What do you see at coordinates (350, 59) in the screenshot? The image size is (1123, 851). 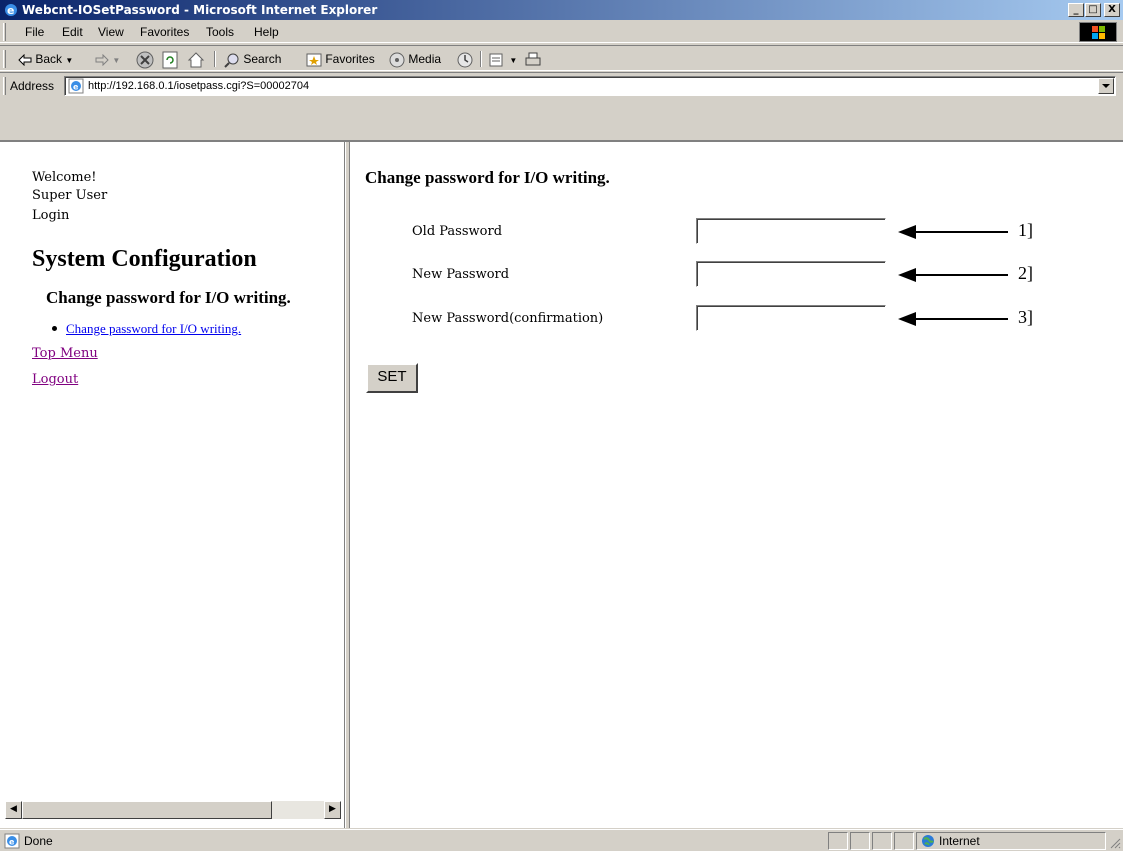 I see `favorites-label: Favorites` at bounding box center [350, 59].